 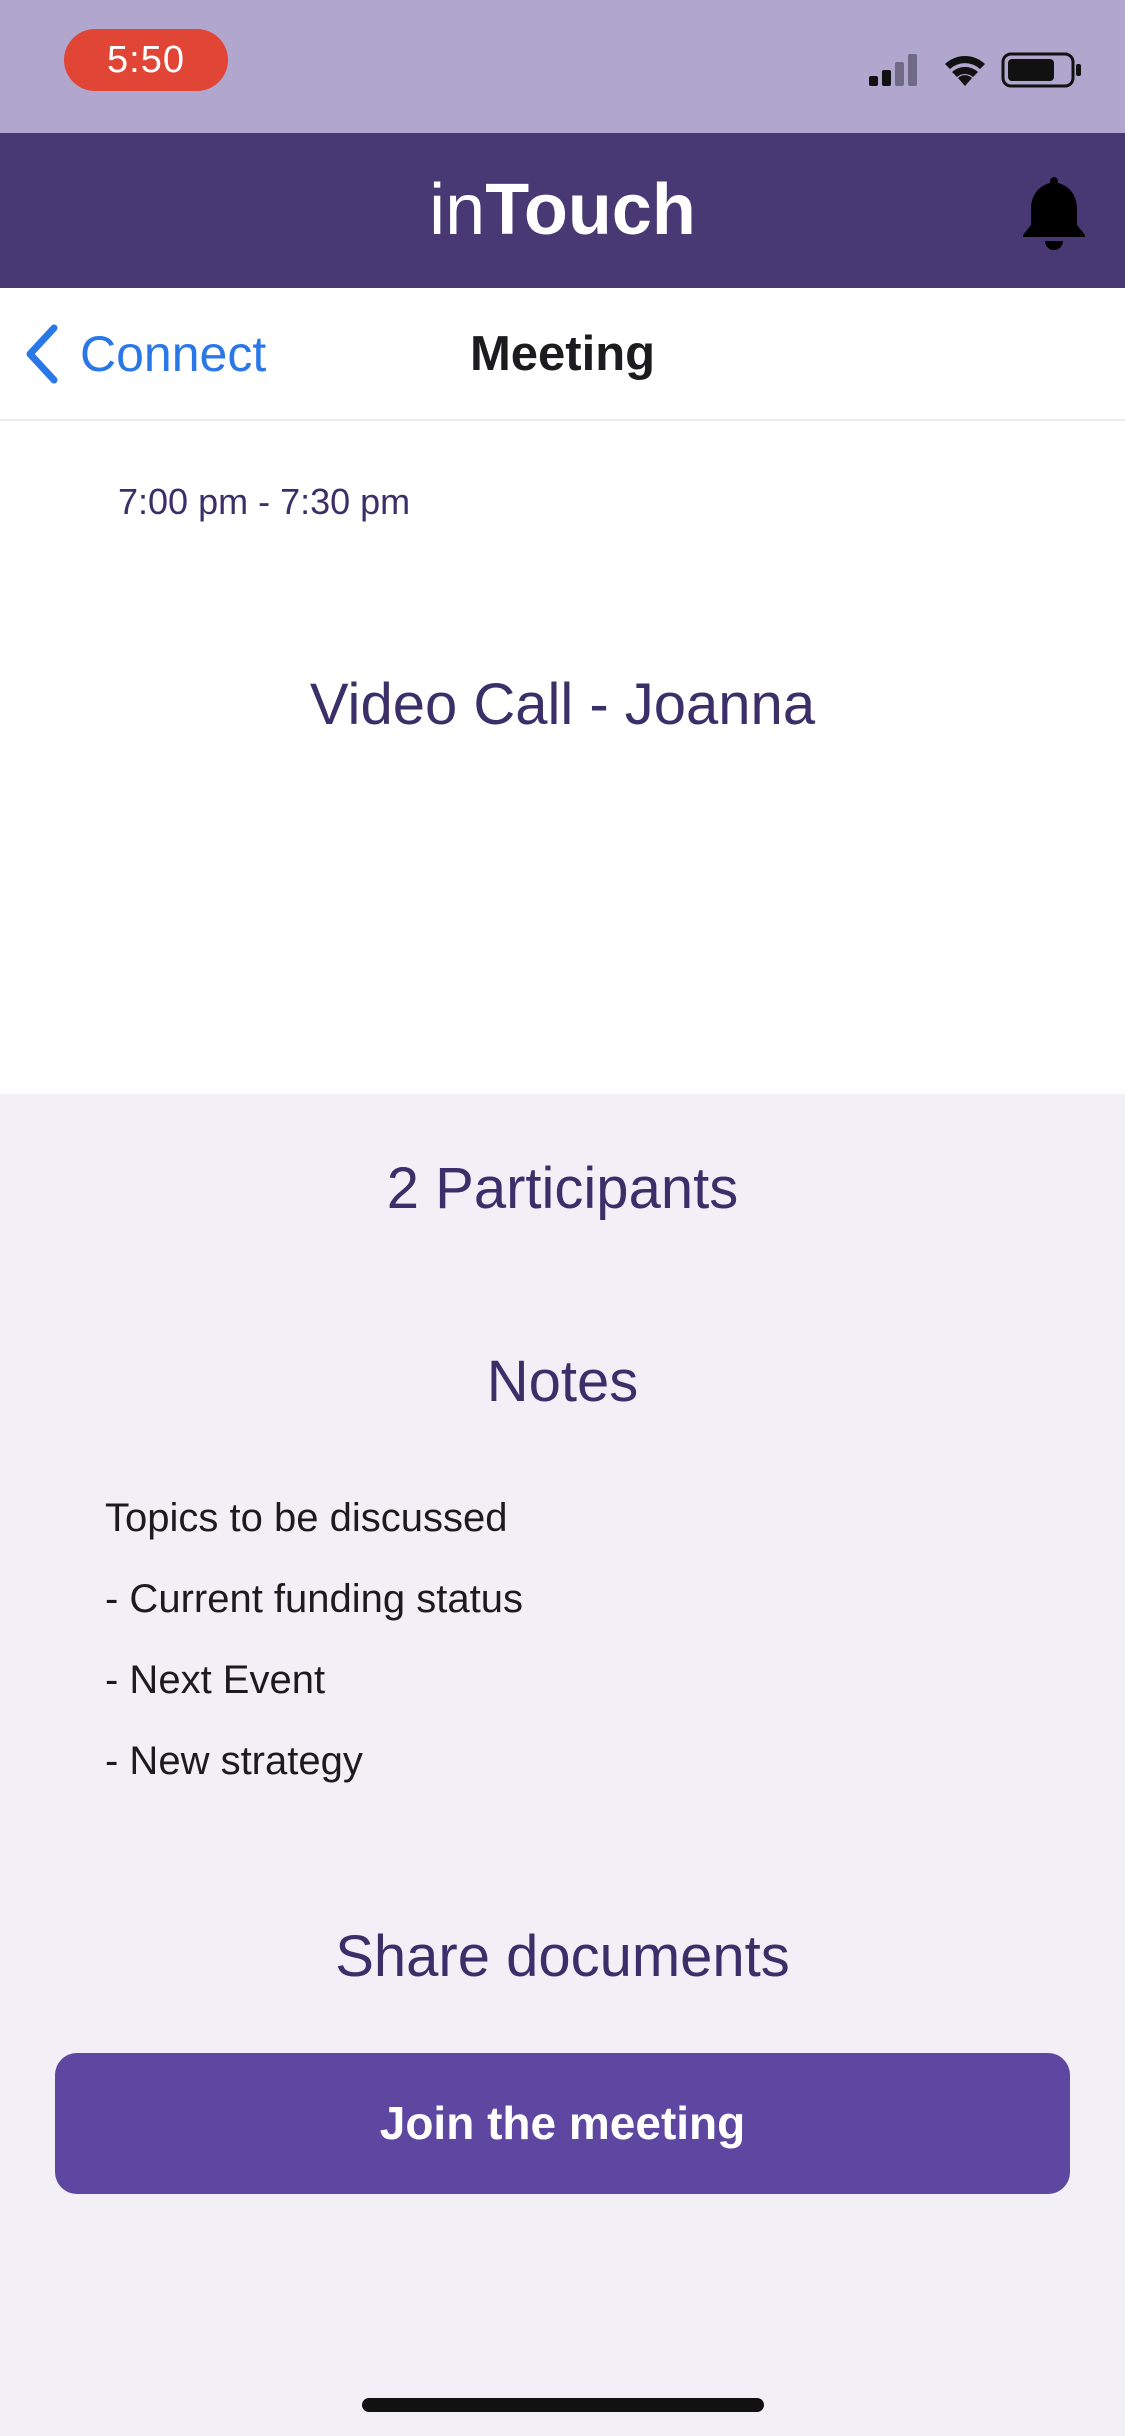 I want to click on app-logo: inTouch, so click(x=562, y=210).